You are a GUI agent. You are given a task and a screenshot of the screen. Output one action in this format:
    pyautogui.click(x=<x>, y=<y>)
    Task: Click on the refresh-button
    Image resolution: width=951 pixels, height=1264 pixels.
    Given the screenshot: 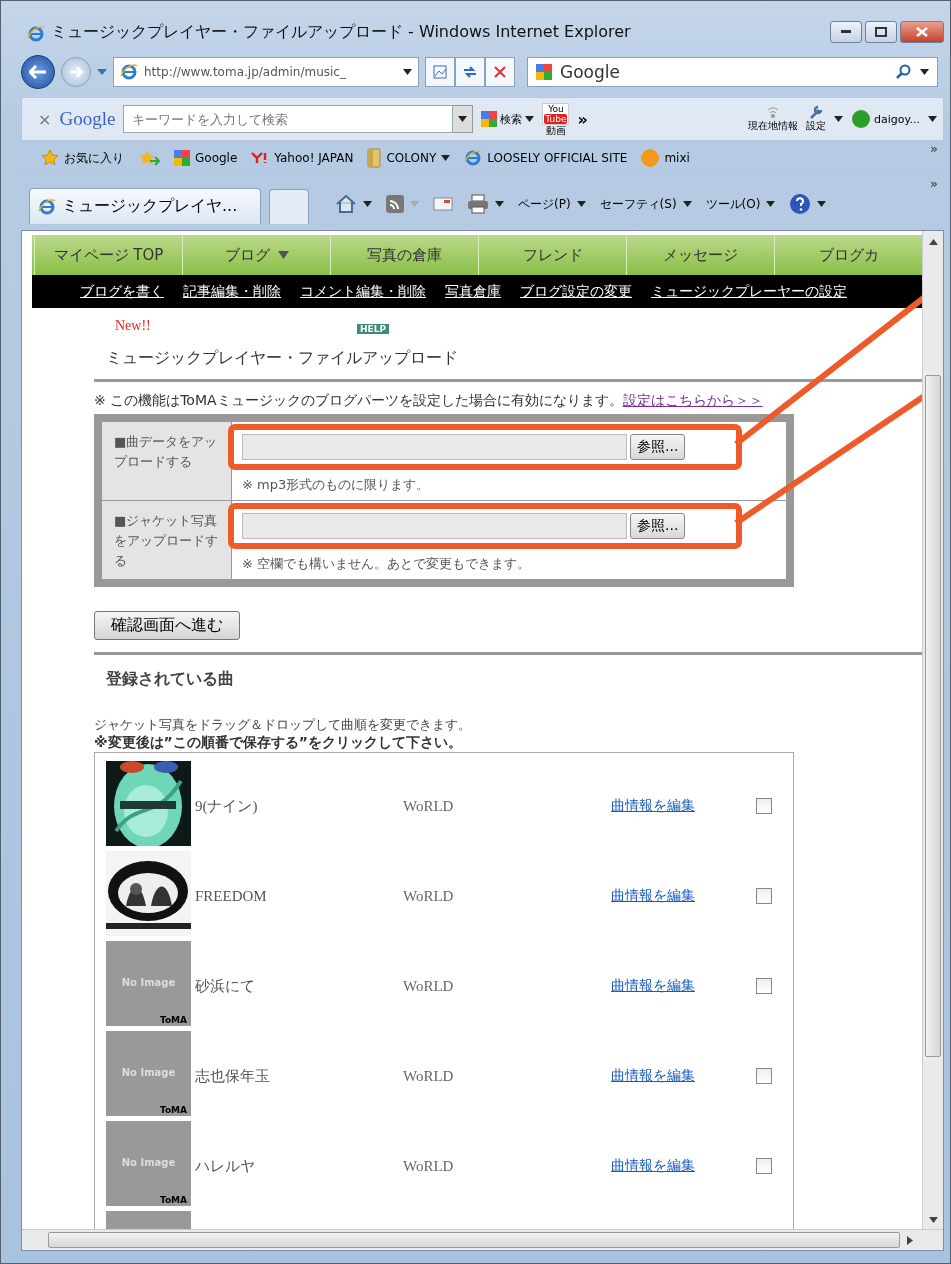 What is the action you would take?
    pyautogui.click(x=470, y=72)
    